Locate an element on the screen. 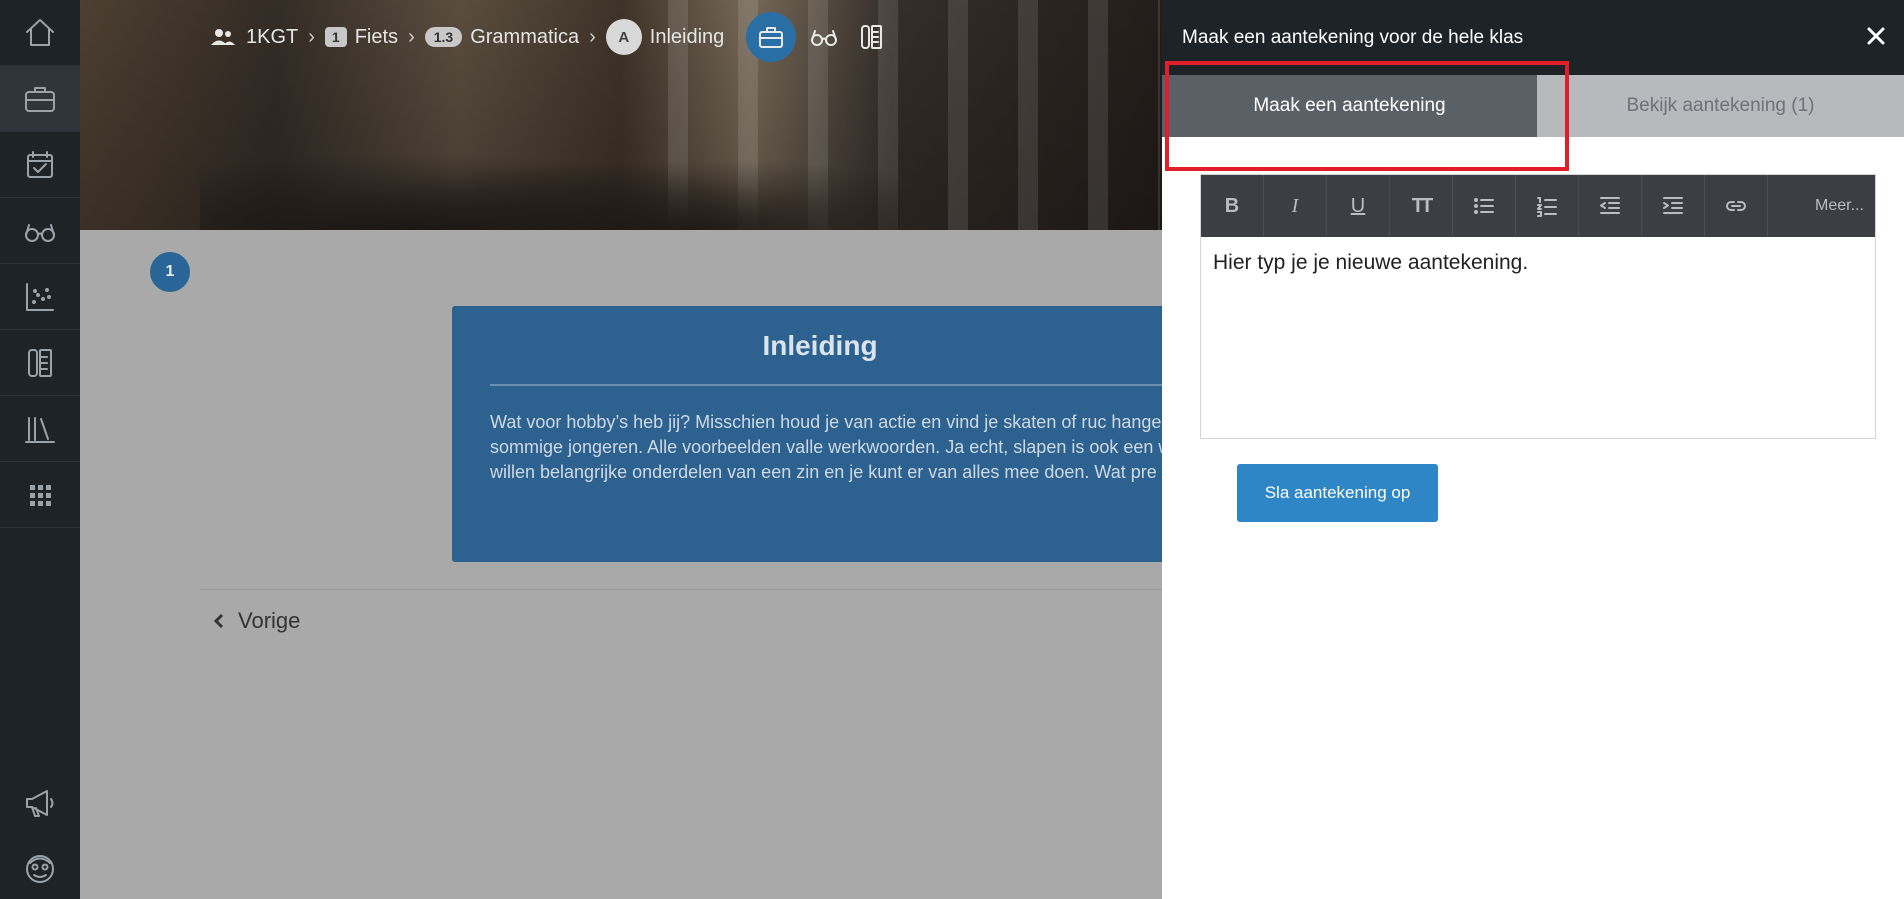 The width and height of the screenshot is (1904, 899). chapter-number-badge: 1 is located at coordinates (335, 37).